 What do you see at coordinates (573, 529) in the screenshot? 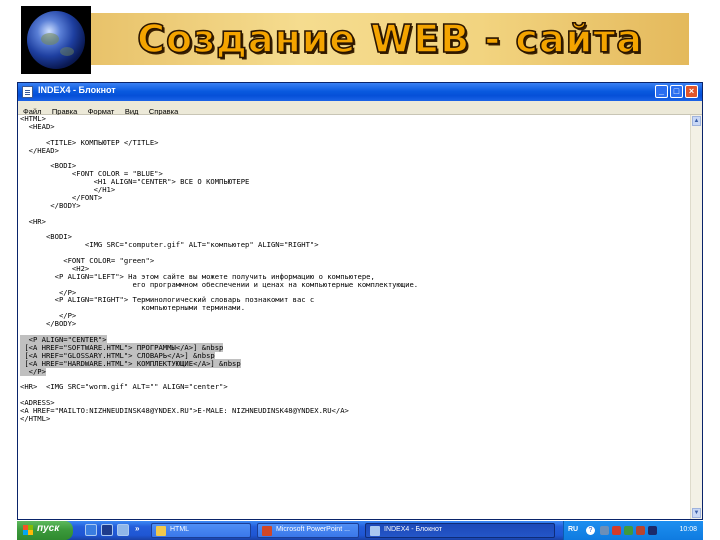
I see `language-indicator: RU` at bounding box center [573, 529].